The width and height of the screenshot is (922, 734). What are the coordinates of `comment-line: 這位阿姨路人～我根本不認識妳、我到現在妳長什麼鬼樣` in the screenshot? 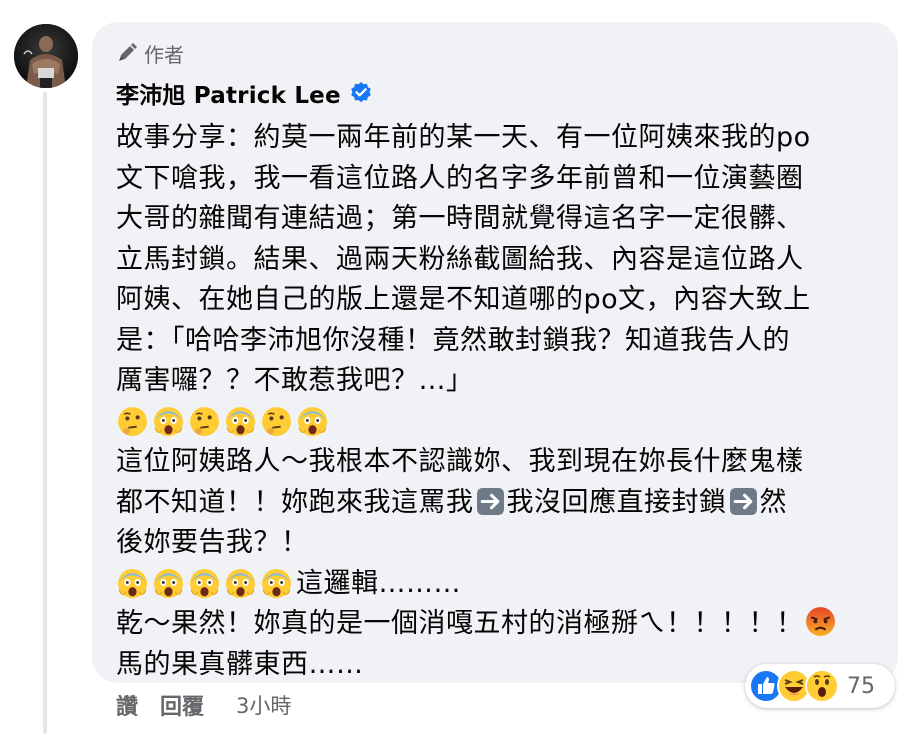 It's located at (460, 461).